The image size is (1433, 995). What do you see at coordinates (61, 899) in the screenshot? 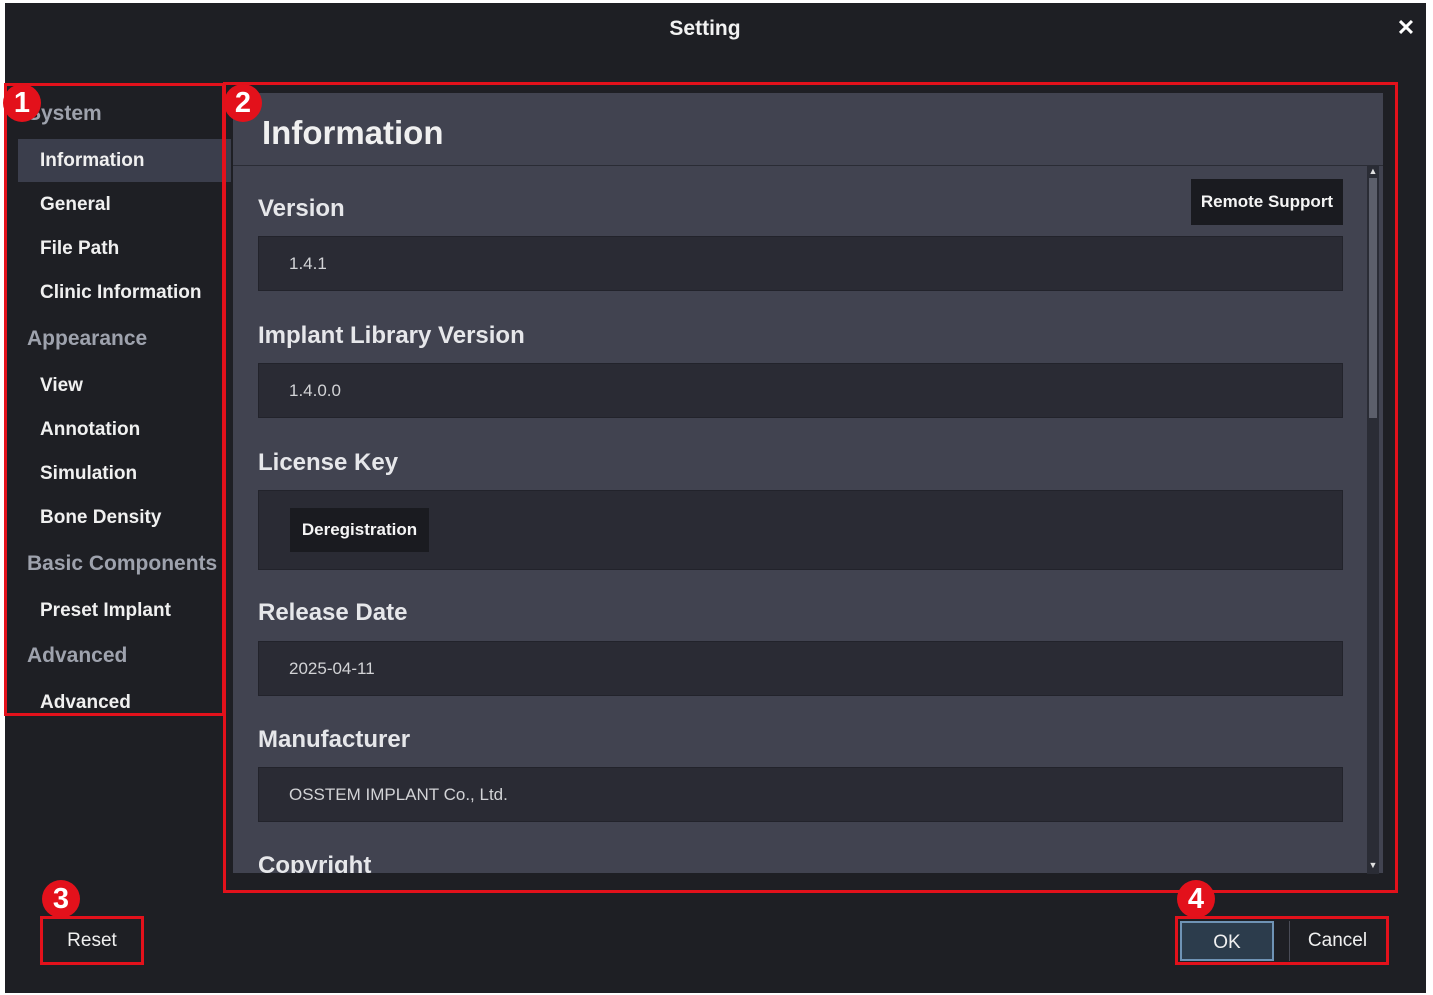
I see `callout-badge-3: 3` at bounding box center [61, 899].